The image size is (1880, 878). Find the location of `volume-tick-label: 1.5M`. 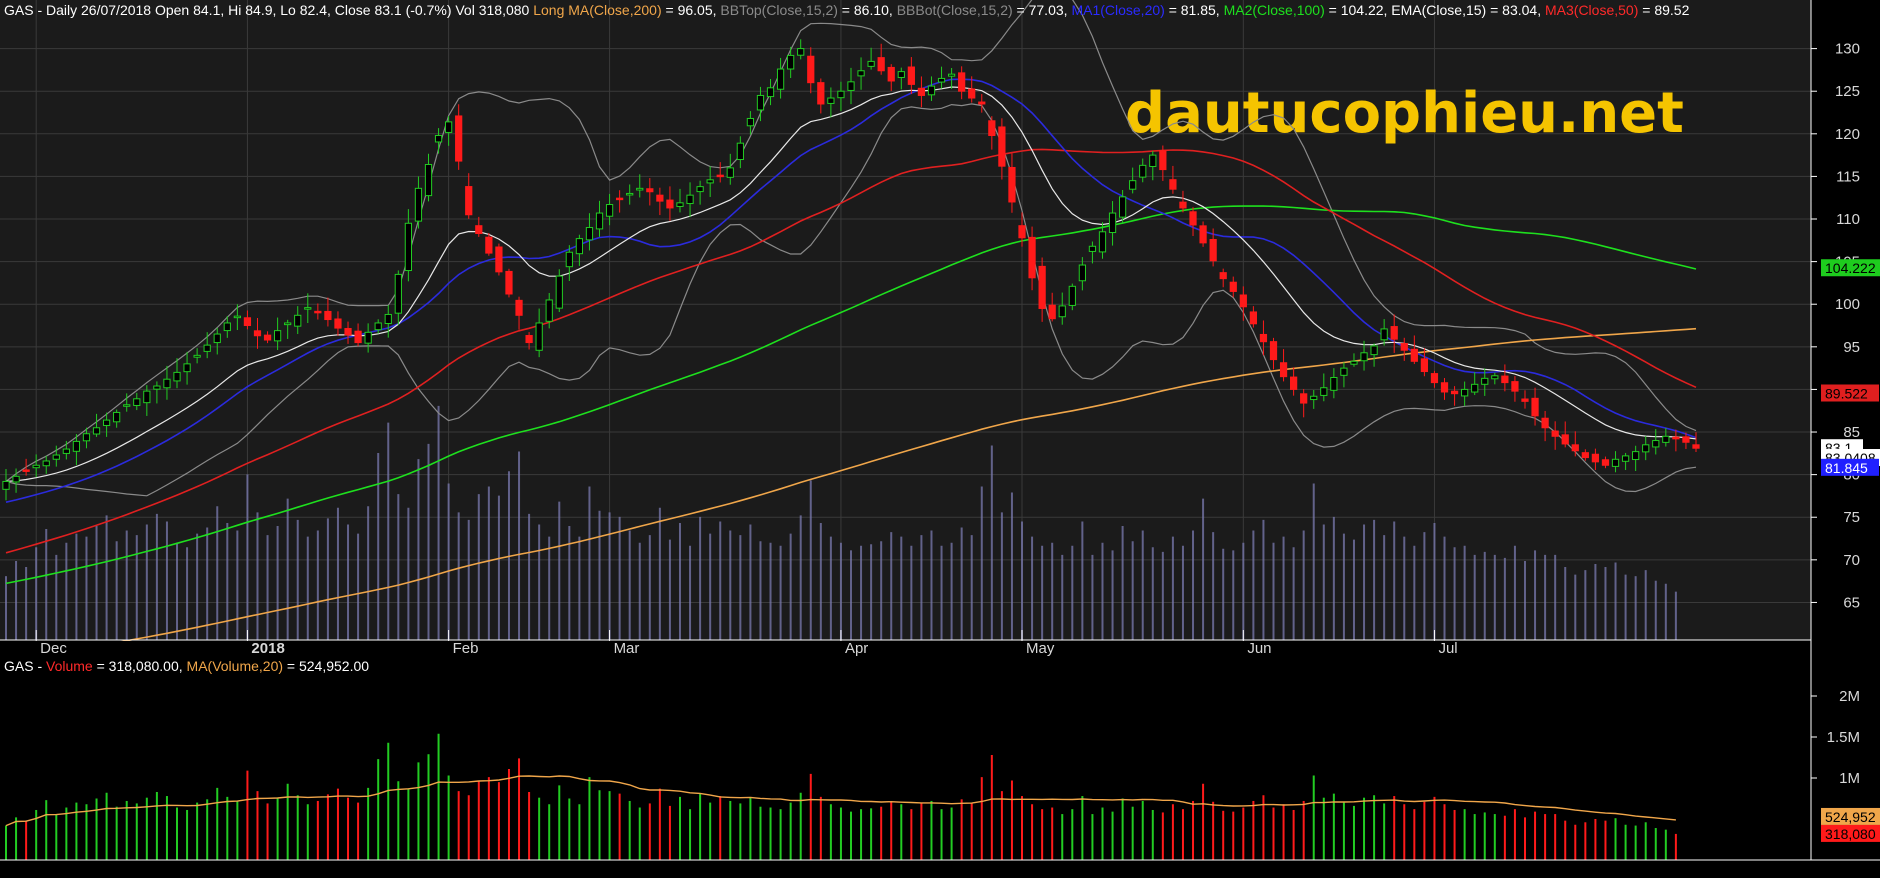

volume-tick-label: 1.5M is located at coordinates (1843, 737).